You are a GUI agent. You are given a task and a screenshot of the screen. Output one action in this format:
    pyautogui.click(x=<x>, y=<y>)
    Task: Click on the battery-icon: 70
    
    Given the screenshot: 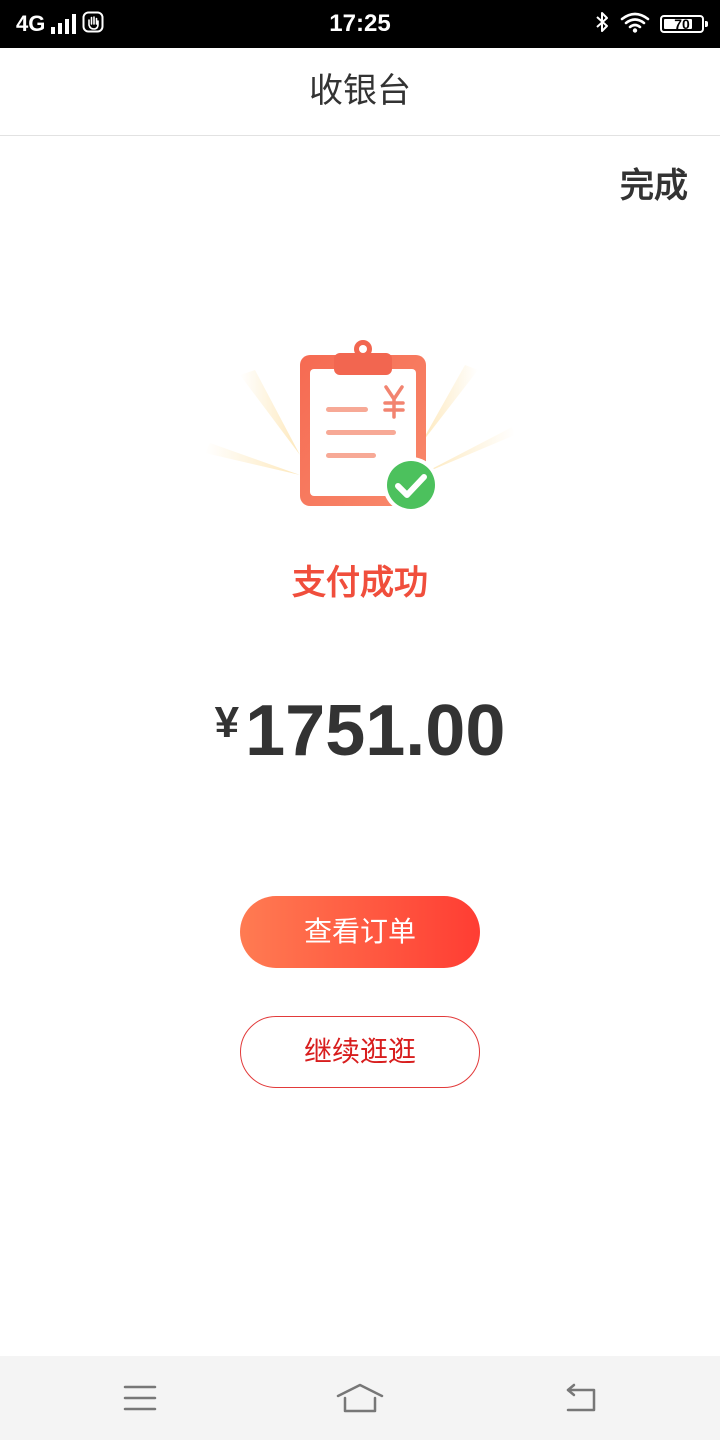 What is the action you would take?
    pyautogui.click(x=684, y=24)
    